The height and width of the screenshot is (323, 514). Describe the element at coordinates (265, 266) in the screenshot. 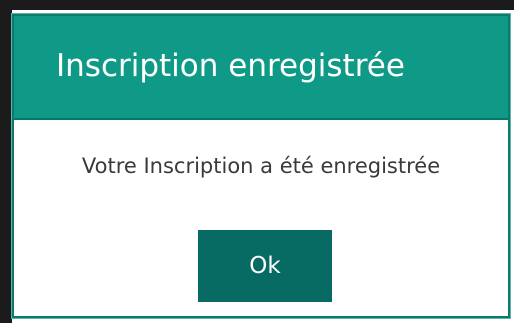

I see `ok-button: Ok` at that location.